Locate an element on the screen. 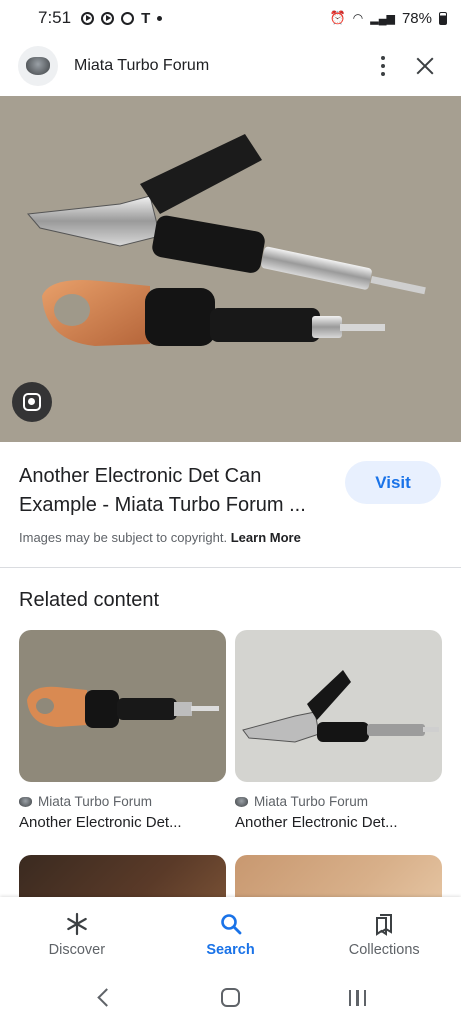 The image size is (461, 1024). related-content-heading: Related content is located at coordinates (89, 600).